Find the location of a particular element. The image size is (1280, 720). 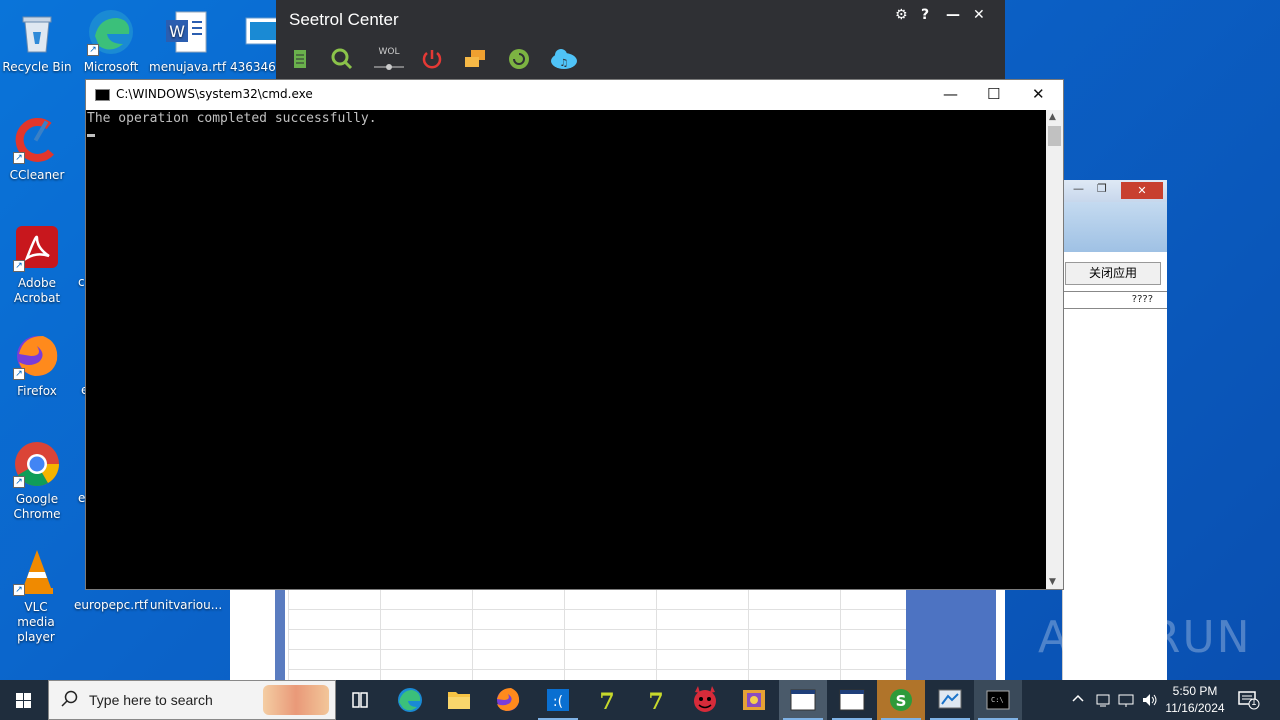

task-view-icon is located at coordinates (360, 700).